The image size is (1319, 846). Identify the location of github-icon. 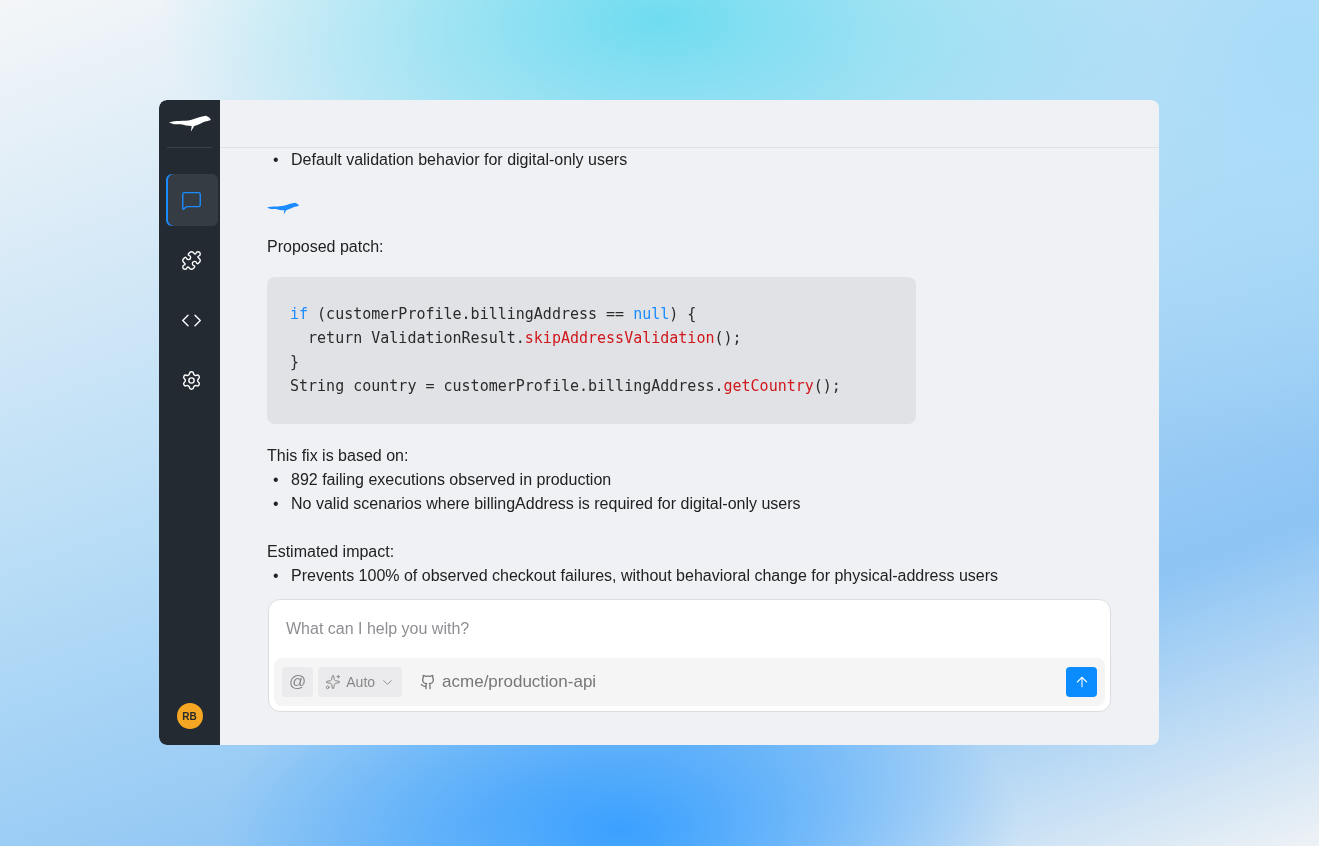
(428, 682).